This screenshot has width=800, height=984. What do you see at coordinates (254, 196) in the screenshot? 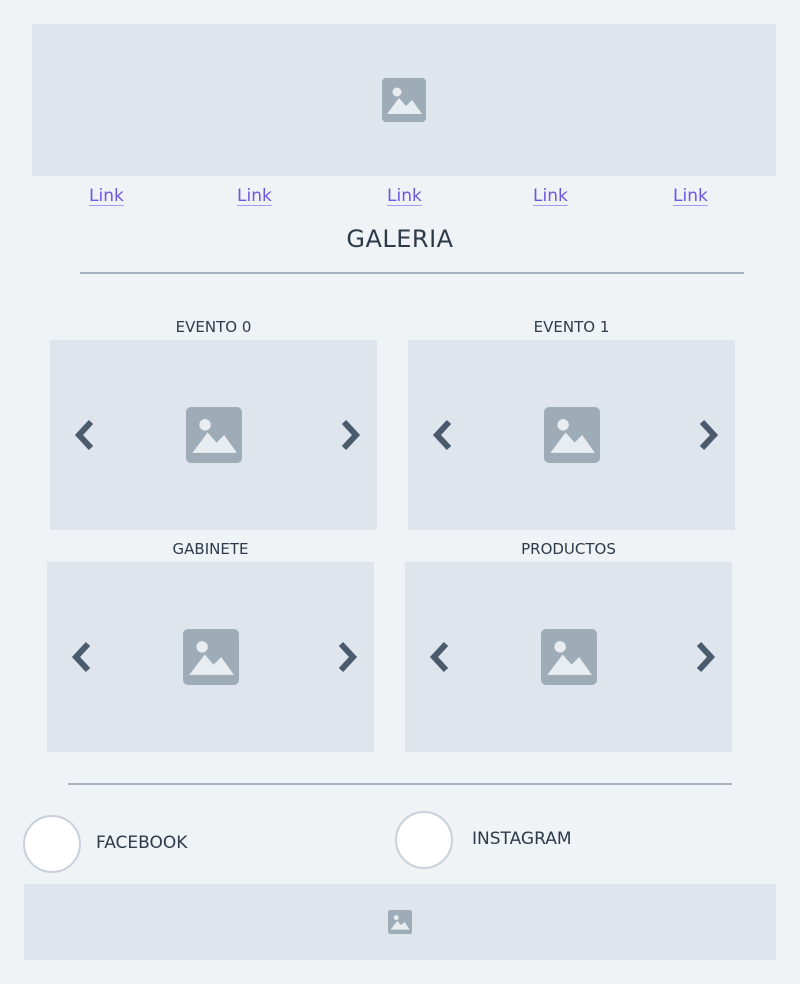
I see `nav-link-2: Link` at bounding box center [254, 196].